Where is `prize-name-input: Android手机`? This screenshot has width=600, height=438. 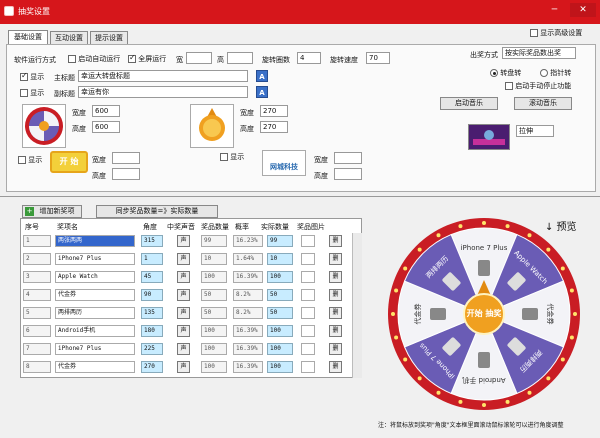 prize-name-input: Android手机 is located at coordinates (95, 331).